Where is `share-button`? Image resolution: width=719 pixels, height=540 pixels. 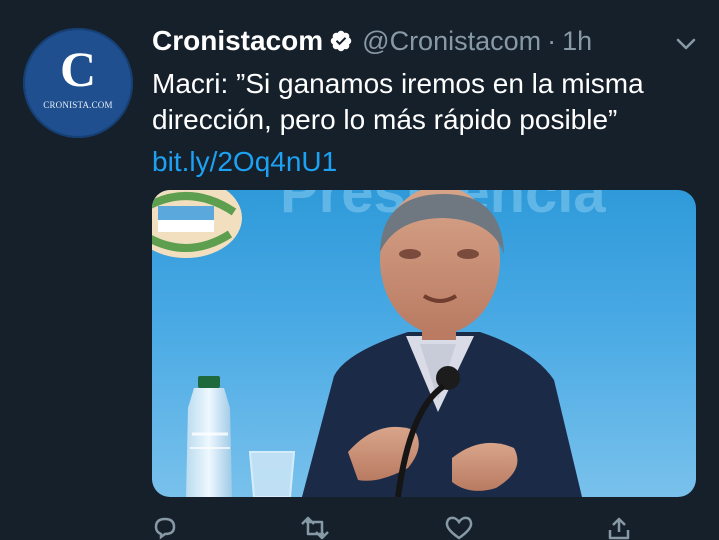 share-button is located at coordinates (619, 528).